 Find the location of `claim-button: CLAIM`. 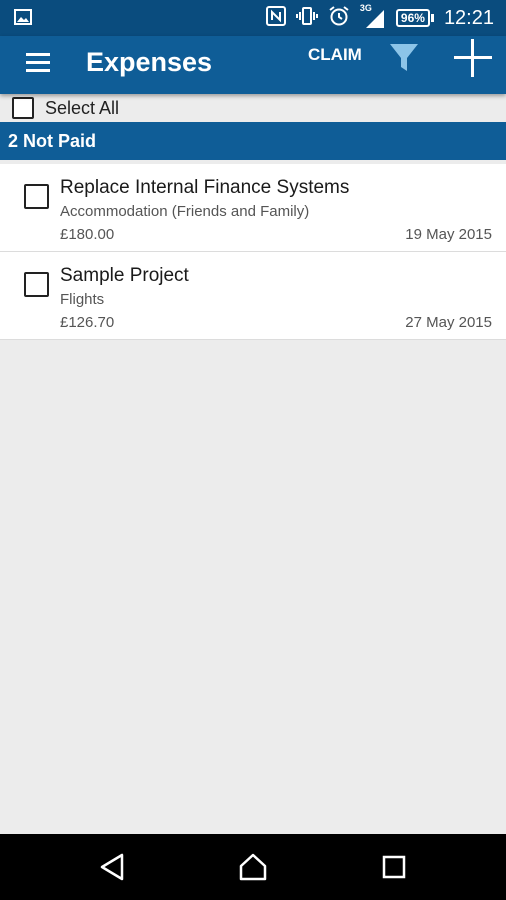

claim-button: CLAIM is located at coordinates (335, 55).